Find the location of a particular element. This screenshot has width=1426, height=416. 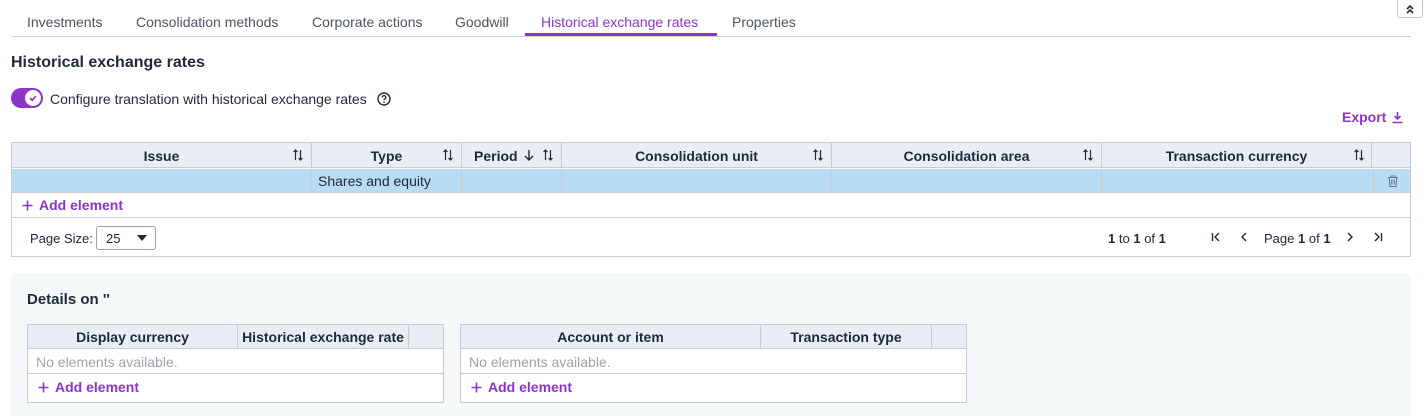

page-size-label: Page Size: is located at coordinates (61, 238).